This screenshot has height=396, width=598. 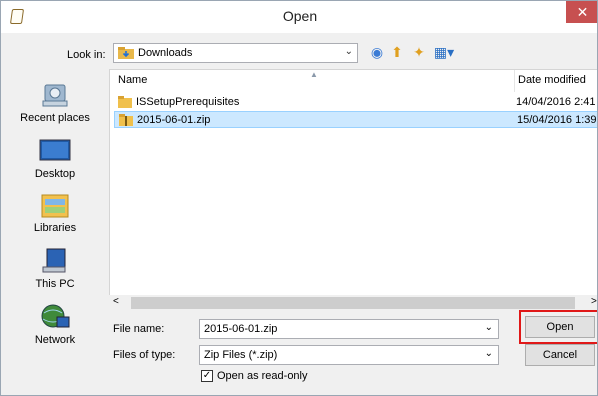 I want to click on place-desktop: Desktop, so click(x=55, y=158).